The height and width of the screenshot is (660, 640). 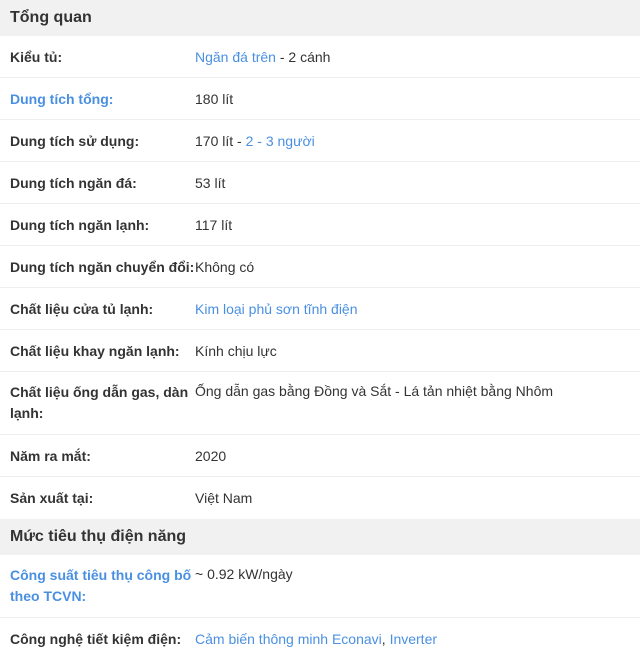 What do you see at coordinates (276, 309) in the screenshot?
I see `door-material-link: Kim loại phủ sơn tĩnh điện` at bounding box center [276, 309].